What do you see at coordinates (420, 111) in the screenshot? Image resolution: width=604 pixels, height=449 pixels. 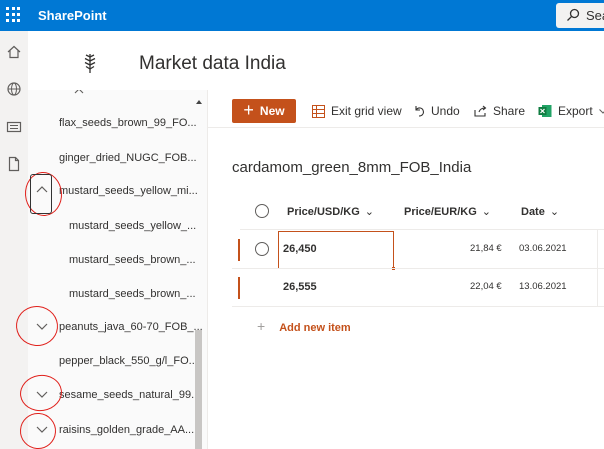 I see `undo-icon` at bounding box center [420, 111].